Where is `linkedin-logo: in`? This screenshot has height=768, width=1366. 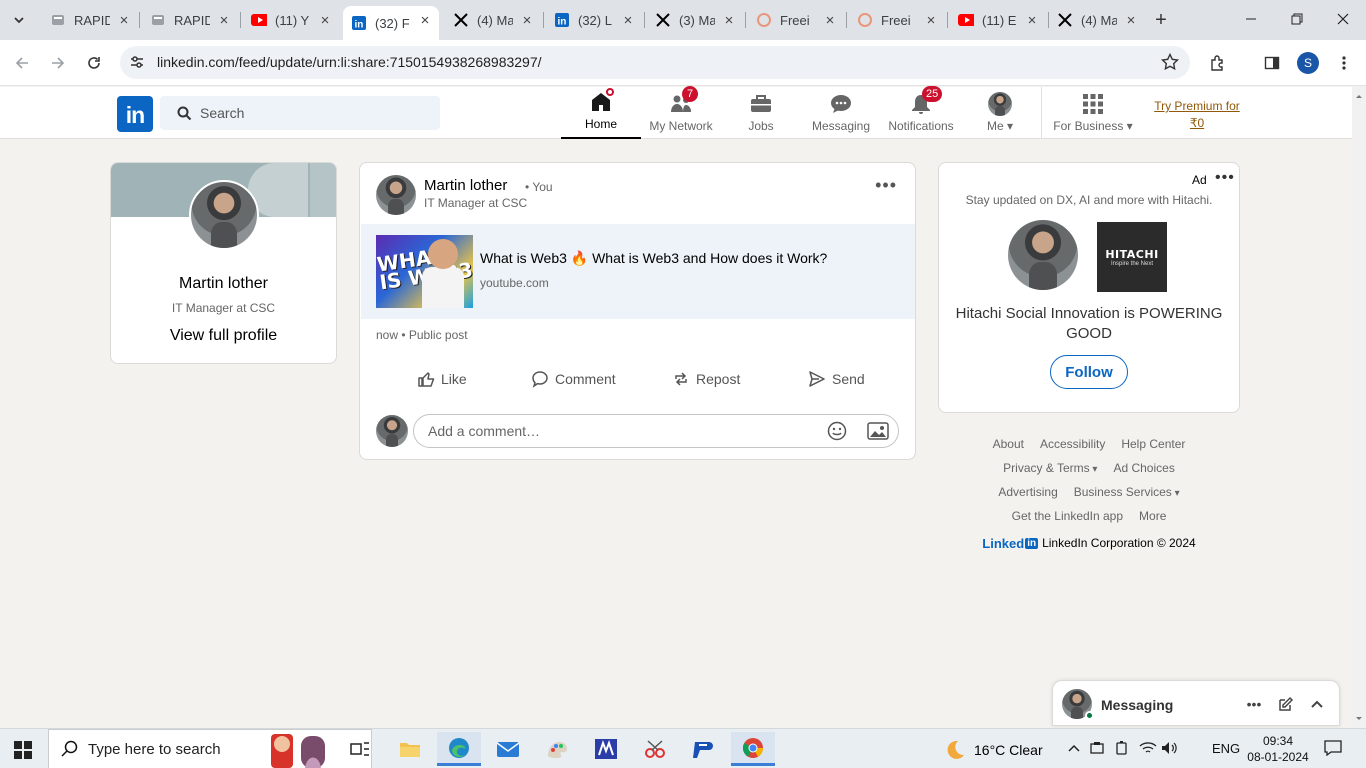
linkedin-logo: in is located at coordinates (135, 114).